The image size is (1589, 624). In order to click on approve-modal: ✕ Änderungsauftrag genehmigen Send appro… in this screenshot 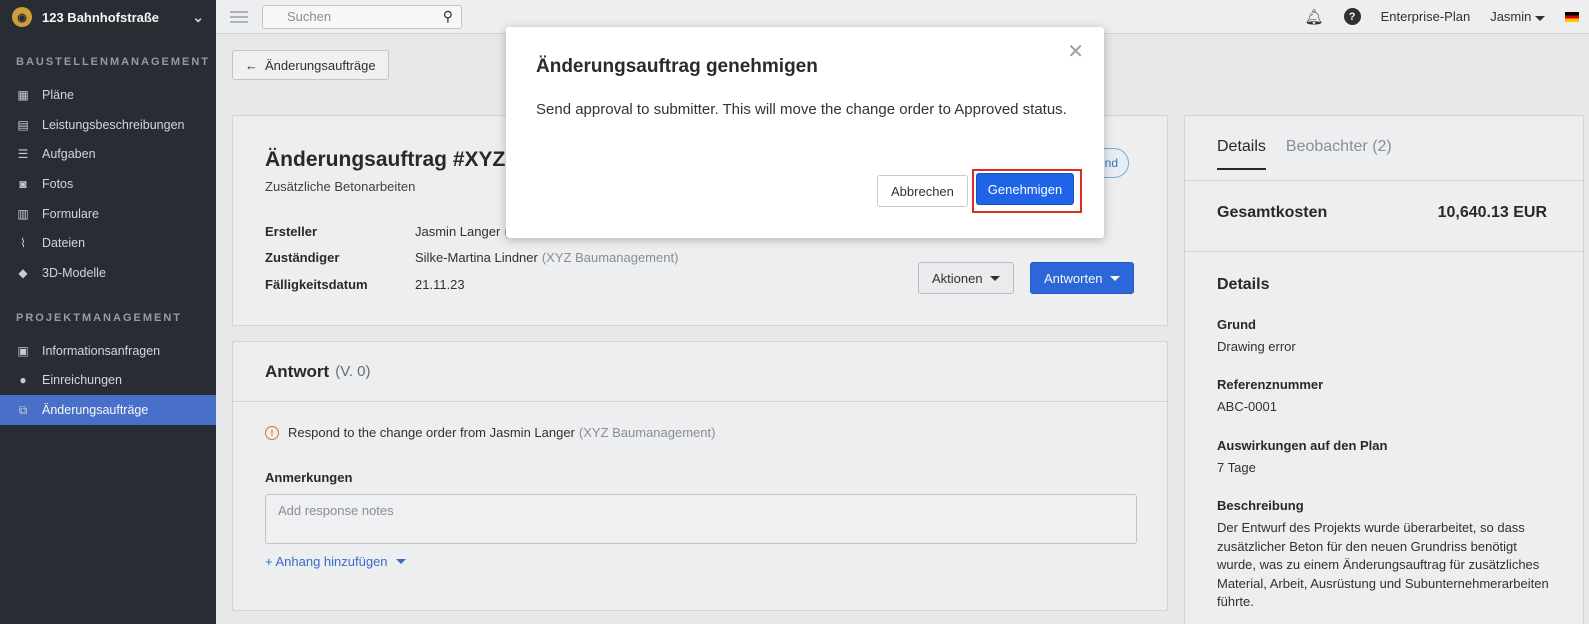, I will do `click(805, 132)`.